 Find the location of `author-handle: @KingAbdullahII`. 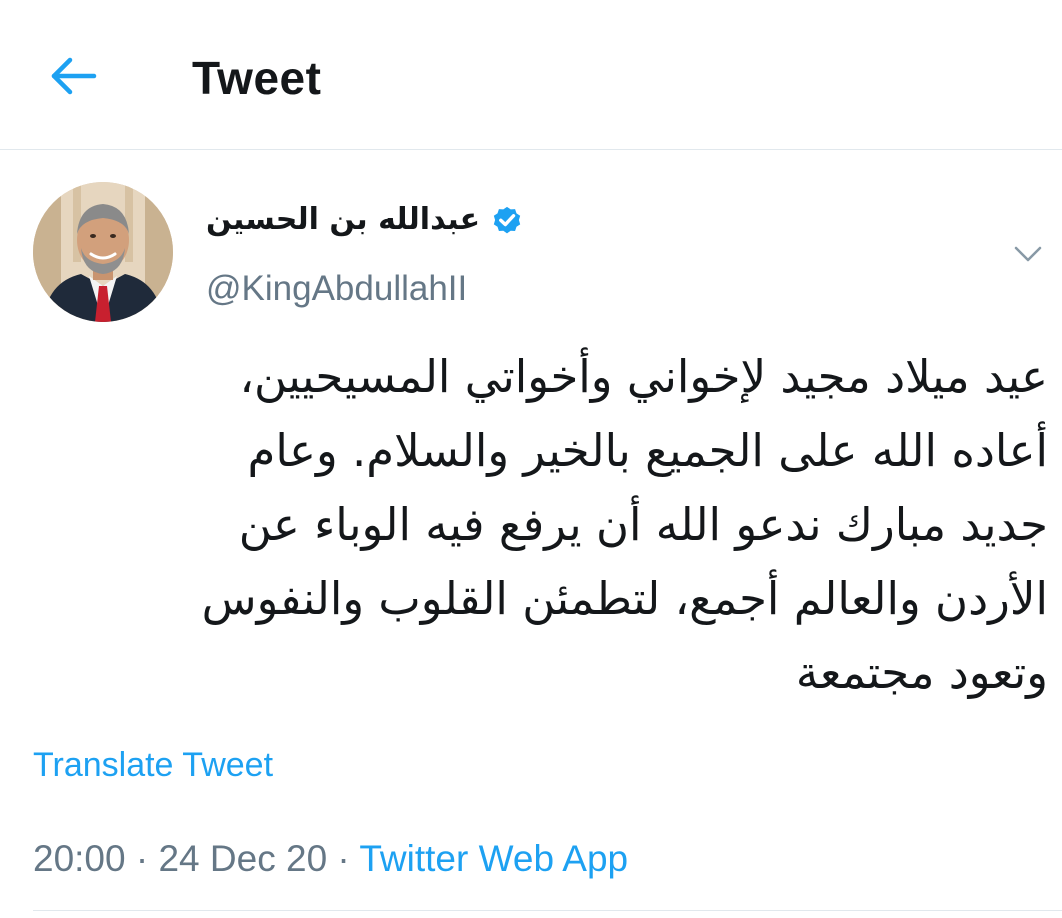

author-handle: @KingAbdullahII is located at coordinates (336, 289).